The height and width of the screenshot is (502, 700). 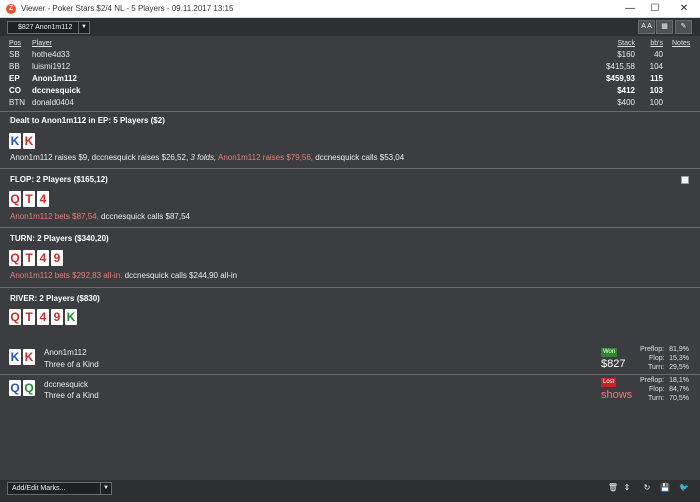 I want to click on maximize-button: ☐, so click(x=655, y=9).